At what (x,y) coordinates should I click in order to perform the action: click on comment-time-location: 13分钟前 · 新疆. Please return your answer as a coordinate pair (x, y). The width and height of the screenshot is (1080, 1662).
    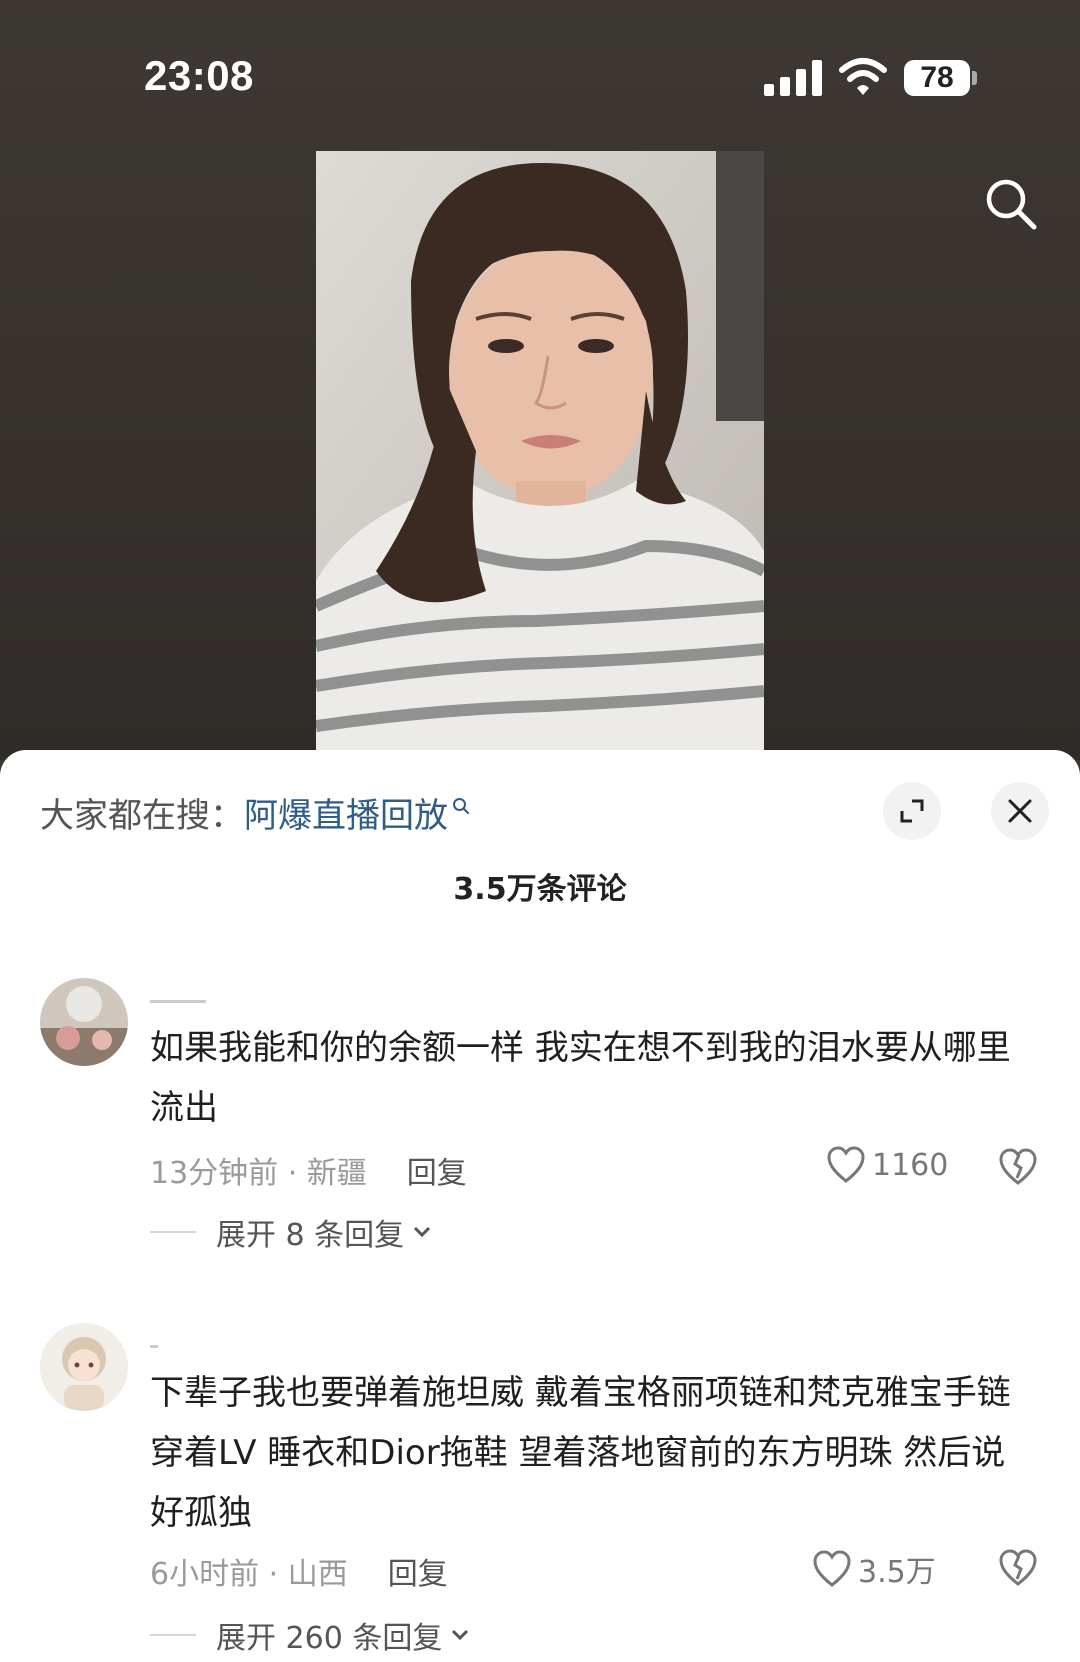
    Looking at the image, I should click on (258, 1173).